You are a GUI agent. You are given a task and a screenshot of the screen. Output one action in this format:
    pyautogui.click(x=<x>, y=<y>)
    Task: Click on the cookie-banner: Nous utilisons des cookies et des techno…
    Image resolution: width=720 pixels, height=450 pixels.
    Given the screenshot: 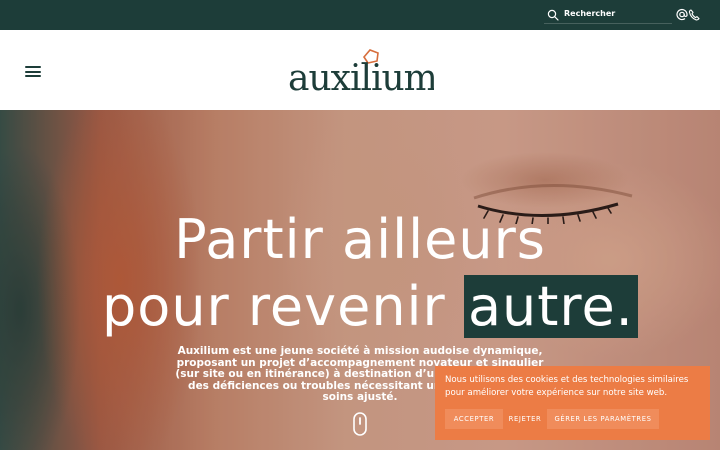 What is the action you would take?
    pyautogui.click(x=572, y=403)
    